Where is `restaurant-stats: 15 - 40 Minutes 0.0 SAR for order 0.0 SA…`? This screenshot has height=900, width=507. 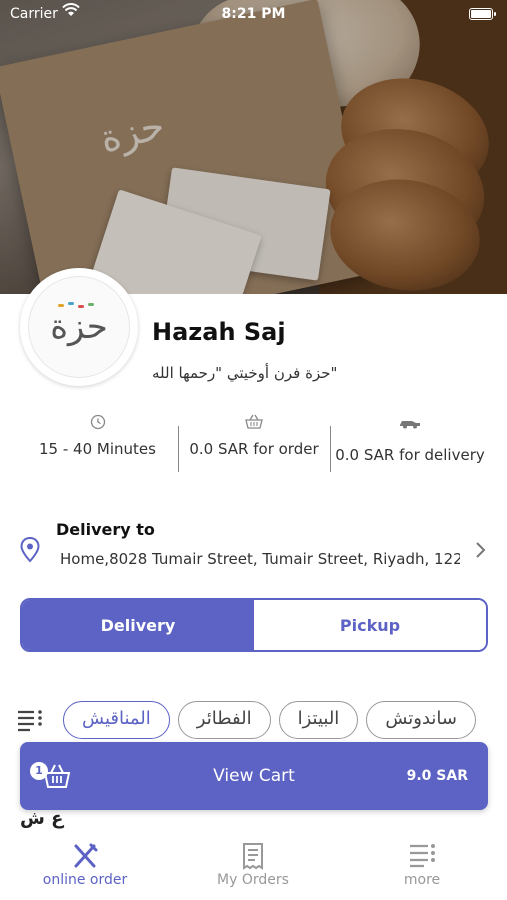
restaurant-stats: 15 - 40 Minutes 0.0 SAR for order 0.0 SA… is located at coordinates (253, 442).